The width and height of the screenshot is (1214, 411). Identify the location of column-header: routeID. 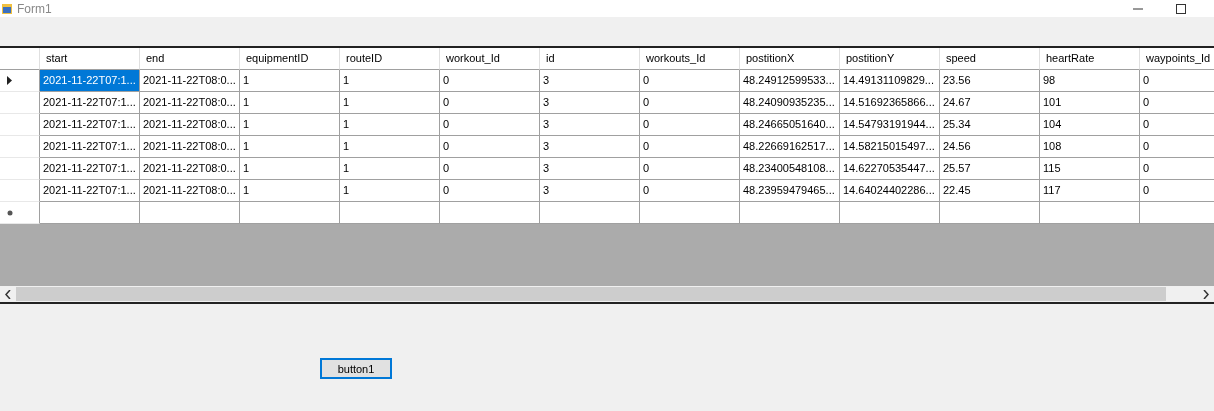
(390, 59).